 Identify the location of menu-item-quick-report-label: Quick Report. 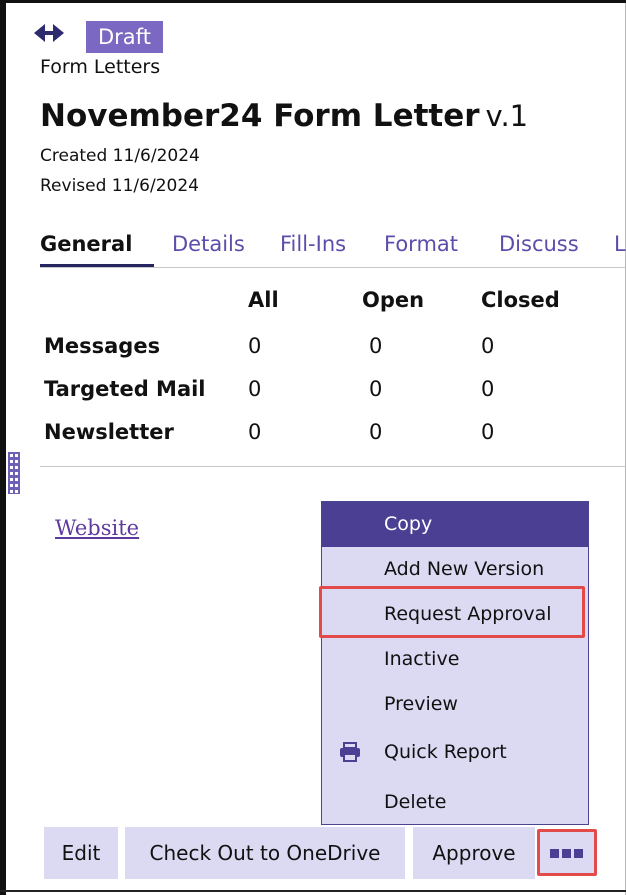
(445, 752).